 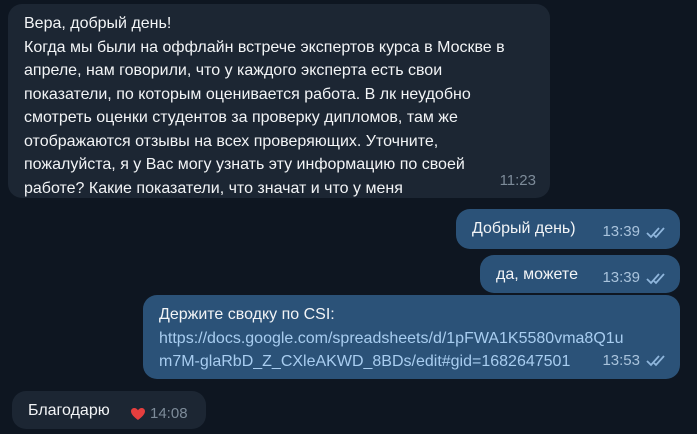 What do you see at coordinates (621, 360) in the screenshot?
I see `message-time: 13:53` at bounding box center [621, 360].